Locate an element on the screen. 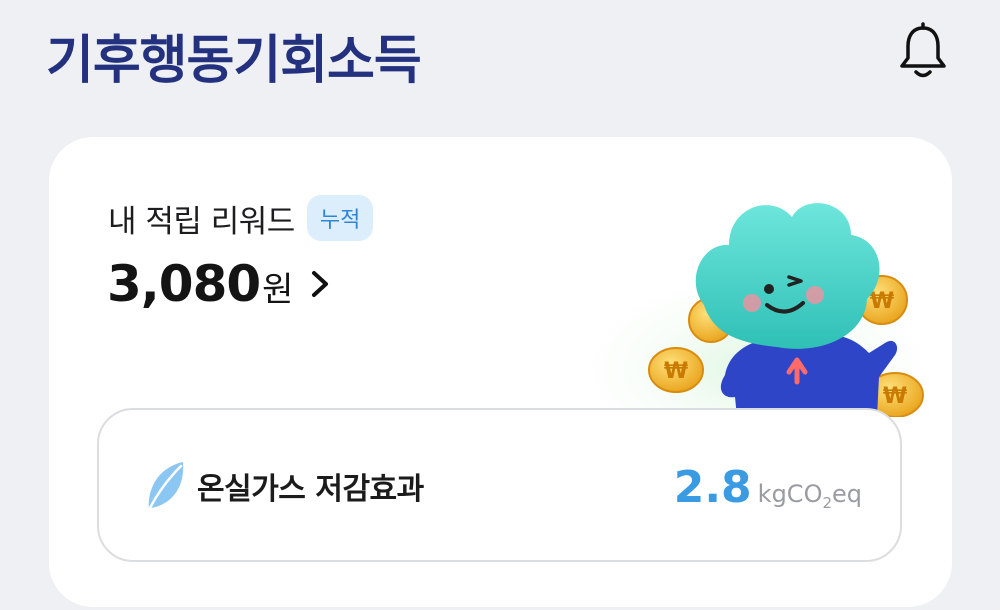  unit-suffix: eq is located at coordinates (847, 494).